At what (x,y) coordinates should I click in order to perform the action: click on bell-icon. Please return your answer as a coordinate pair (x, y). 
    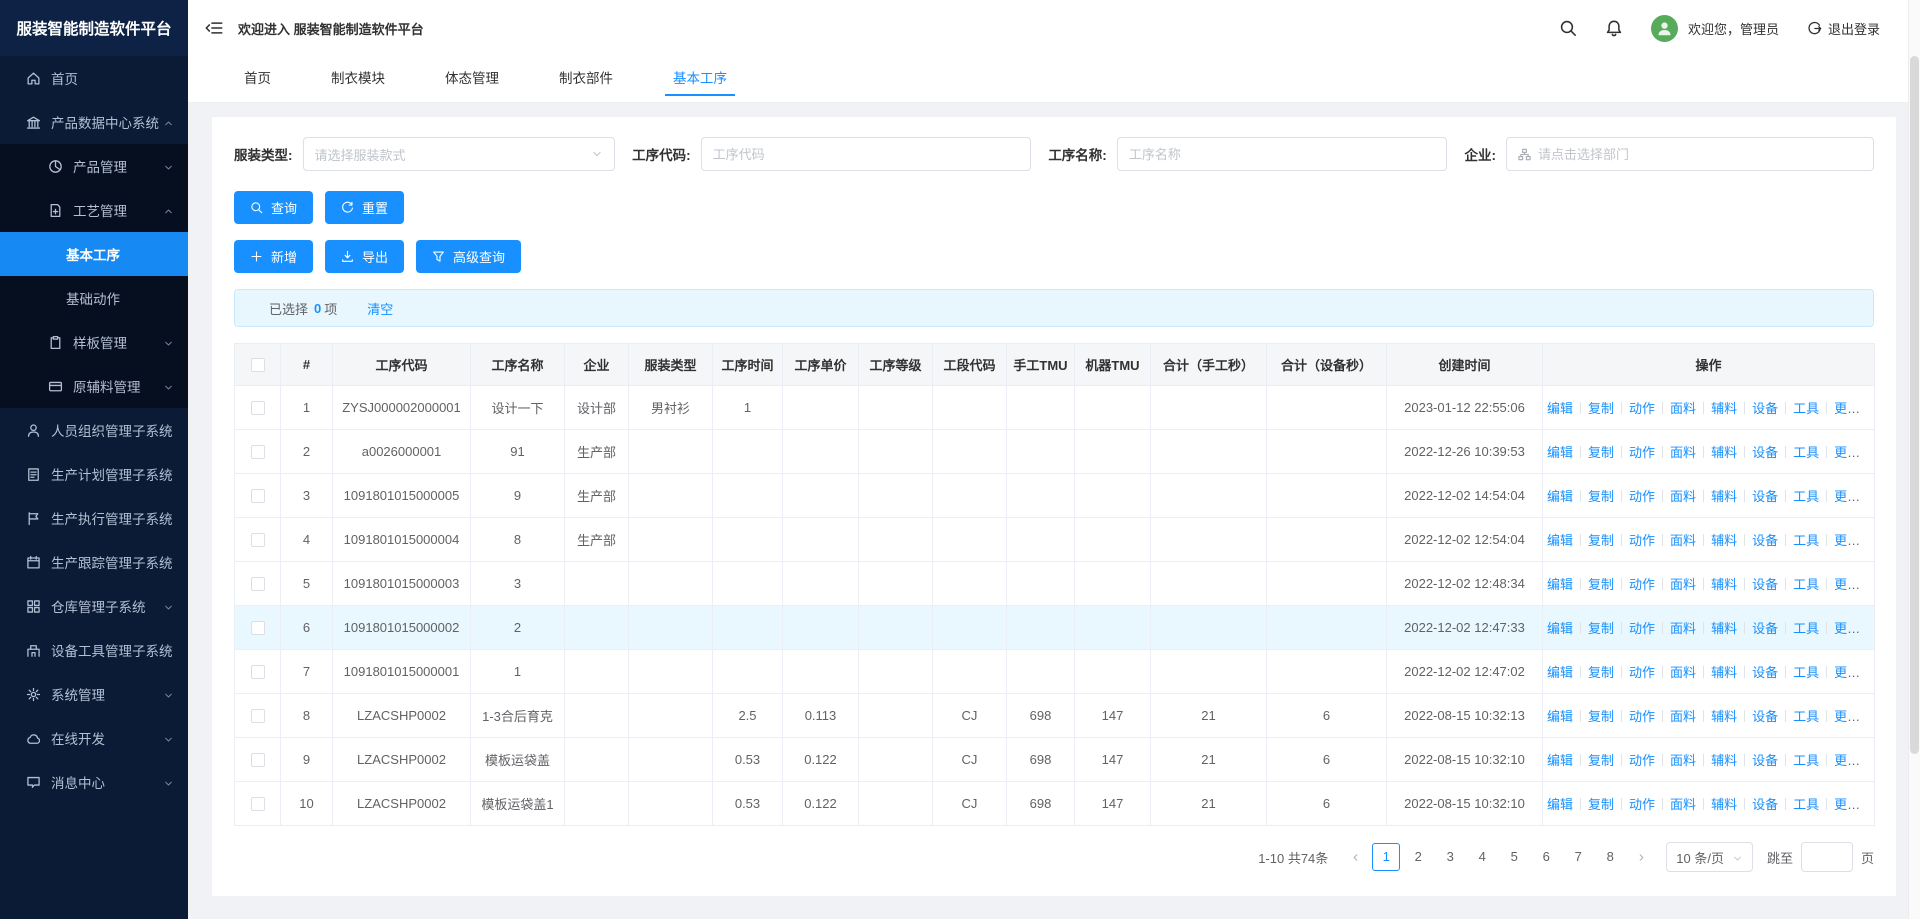
    Looking at the image, I should click on (1614, 28).